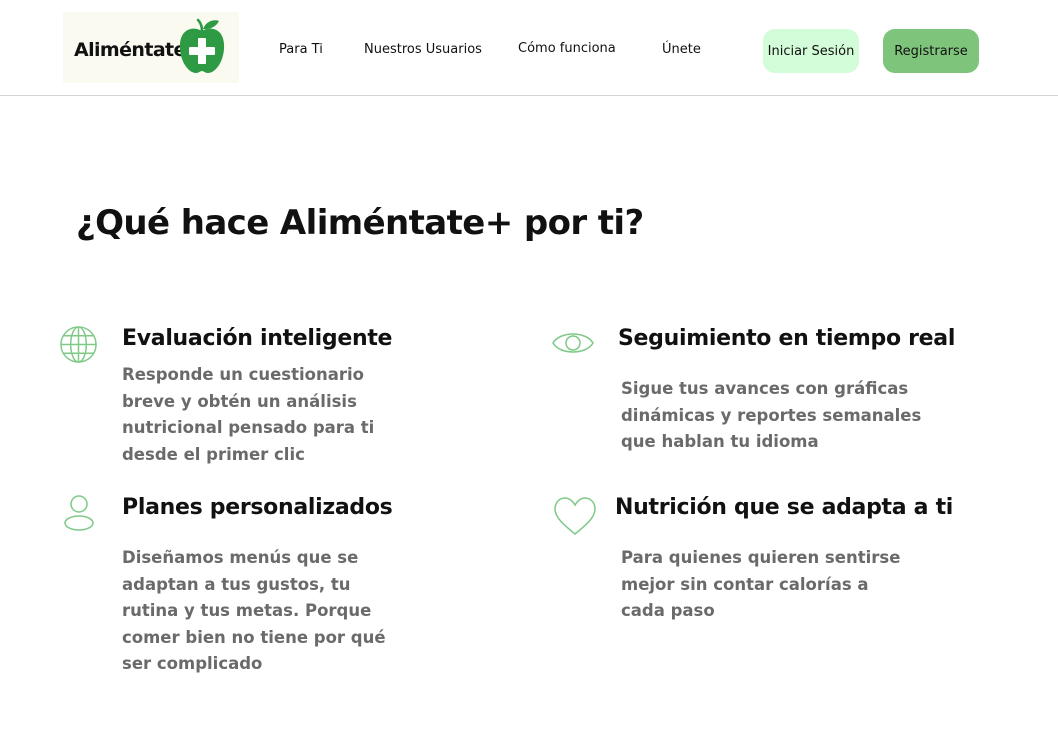 The height and width of the screenshot is (751, 1058). I want to click on desc-line: que hablan tu idioma, so click(720, 441).